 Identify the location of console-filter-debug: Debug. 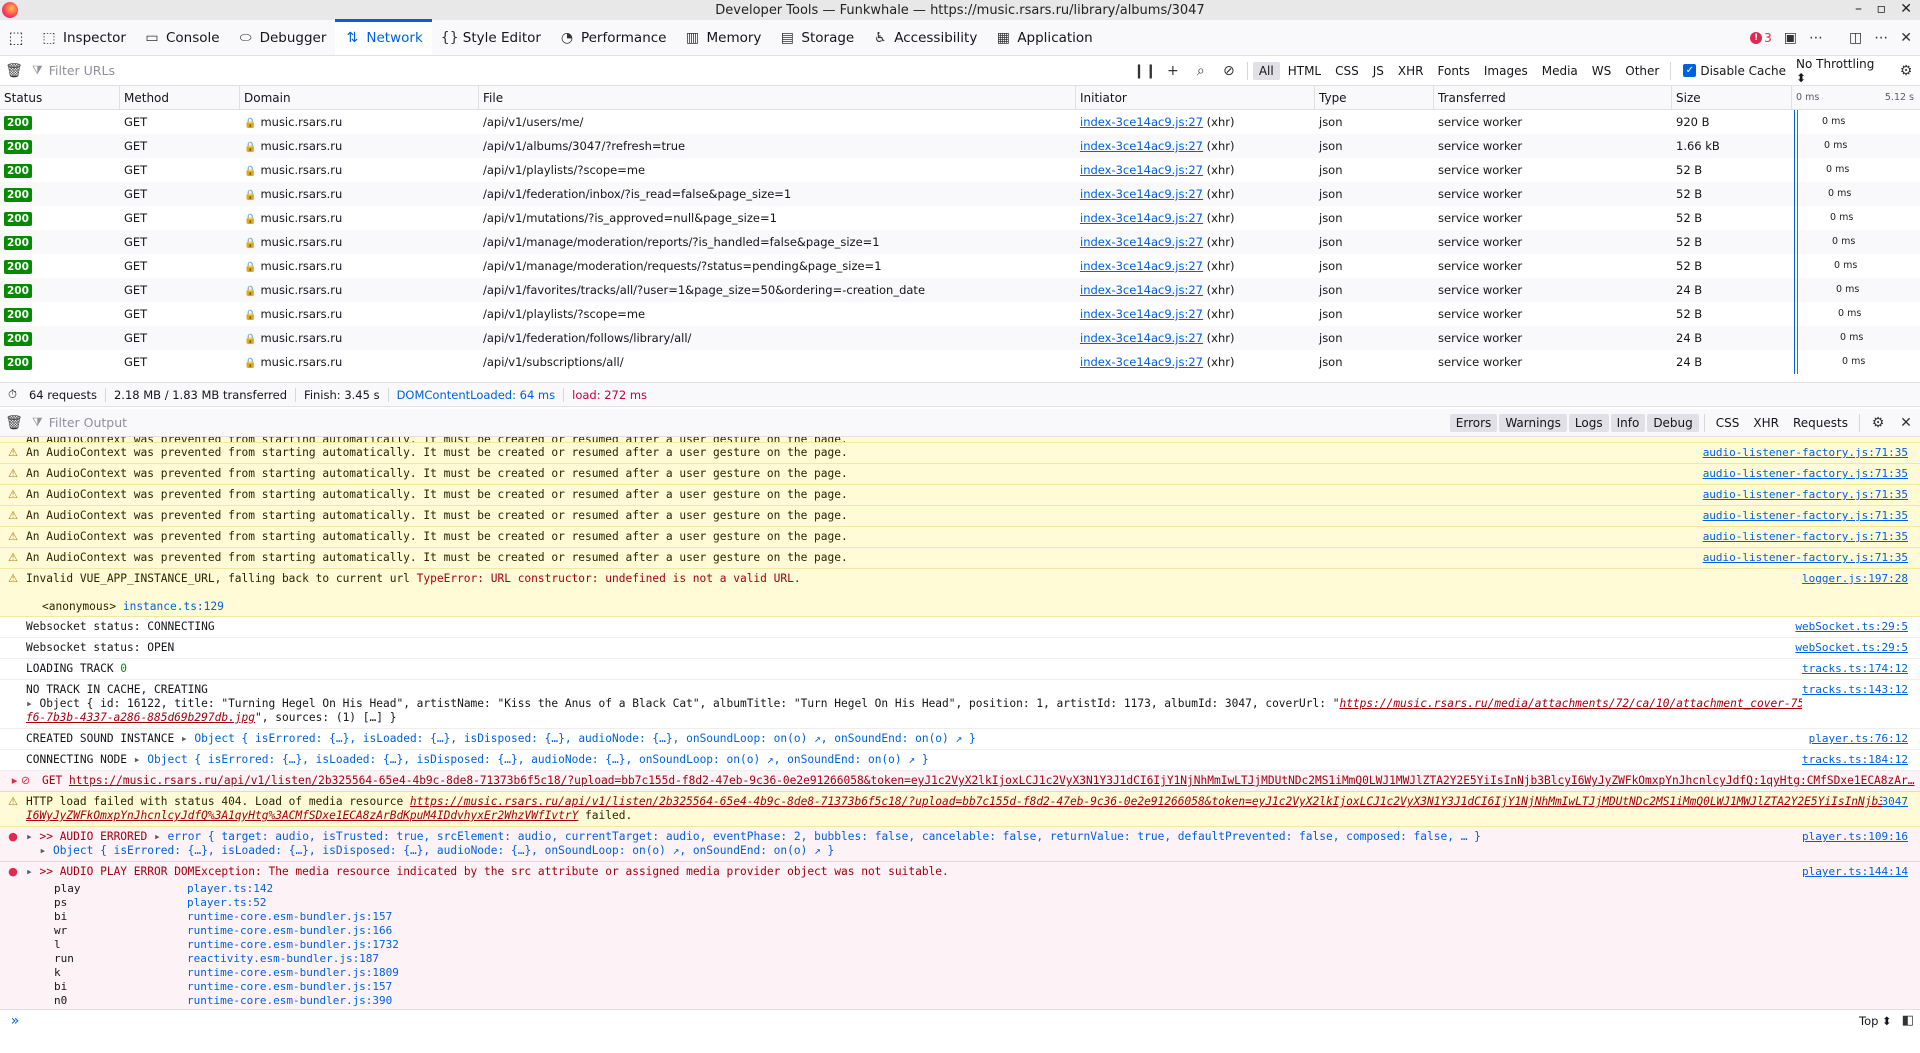
(1673, 422).